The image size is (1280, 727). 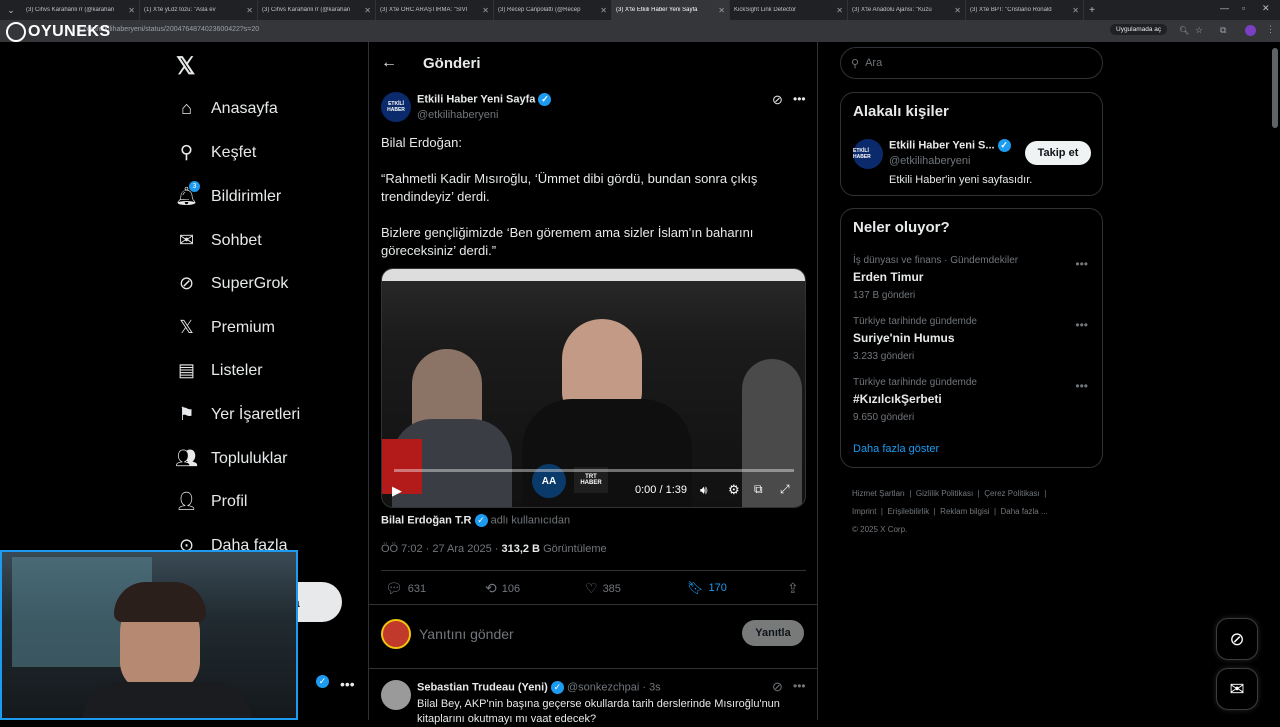 I want to click on browser-tab: (1) X'te yLdz tozu: "Asla ev ✕, so click(x=199, y=10).